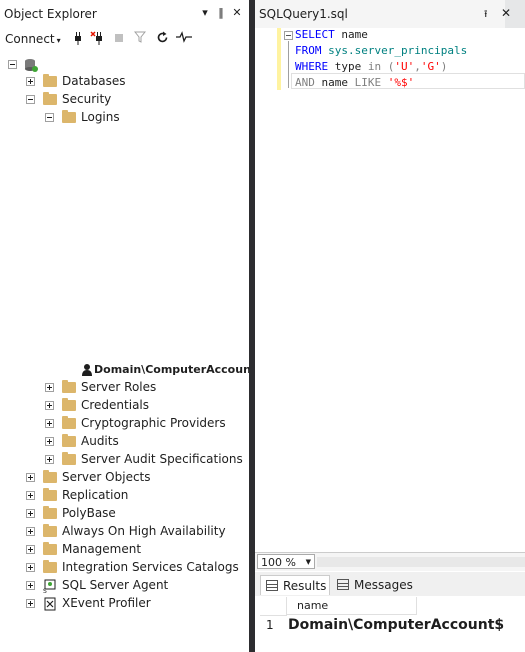  What do you see at coordinates (122, 478) in the screenshot?
I see `tree-node-server-objects: Server Objects` at bounding box center [122, 478].